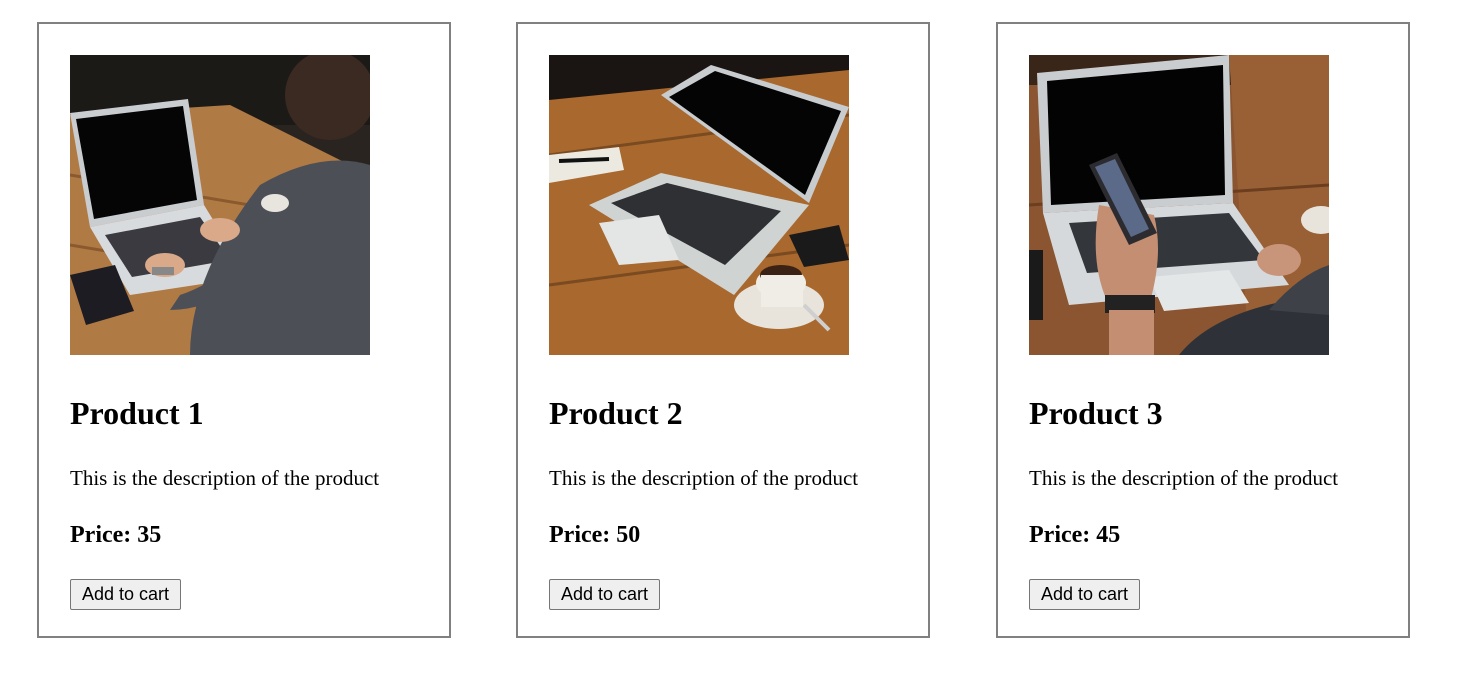  What do you see at coordinates (1096, 413) in the screenshot?
I see `product-title: Product 3` at bounding box center [1096, 413].